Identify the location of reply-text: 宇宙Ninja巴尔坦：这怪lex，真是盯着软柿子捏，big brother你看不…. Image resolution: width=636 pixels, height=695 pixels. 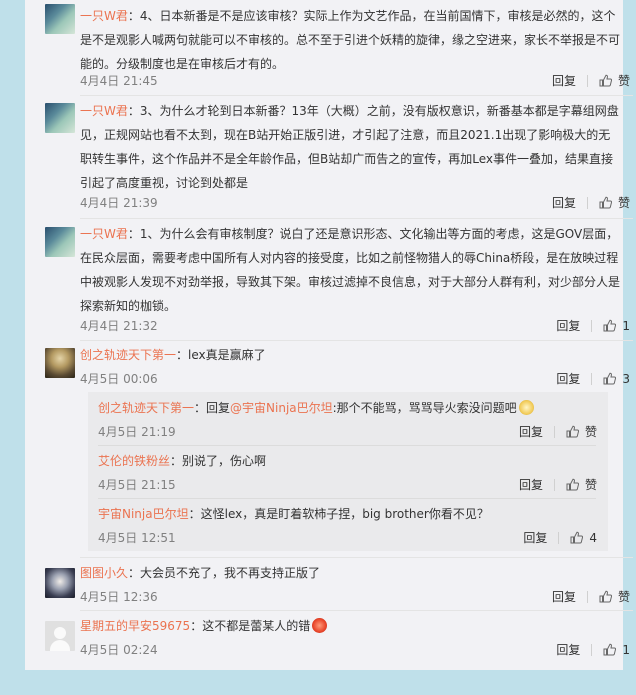
(293, 514).